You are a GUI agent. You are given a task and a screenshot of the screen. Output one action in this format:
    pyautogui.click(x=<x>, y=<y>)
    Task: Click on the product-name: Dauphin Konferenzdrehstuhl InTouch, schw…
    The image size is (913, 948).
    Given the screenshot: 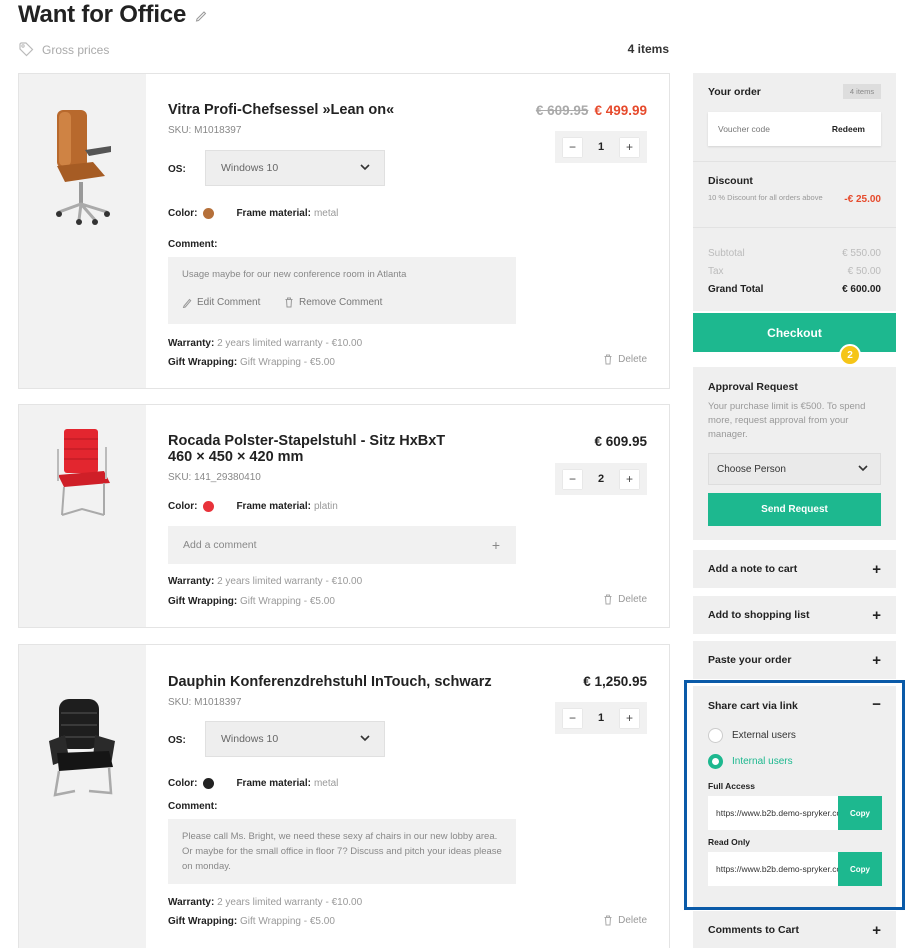 What is the action you would take?
    pyautogui.click(x=330, y=682)
    